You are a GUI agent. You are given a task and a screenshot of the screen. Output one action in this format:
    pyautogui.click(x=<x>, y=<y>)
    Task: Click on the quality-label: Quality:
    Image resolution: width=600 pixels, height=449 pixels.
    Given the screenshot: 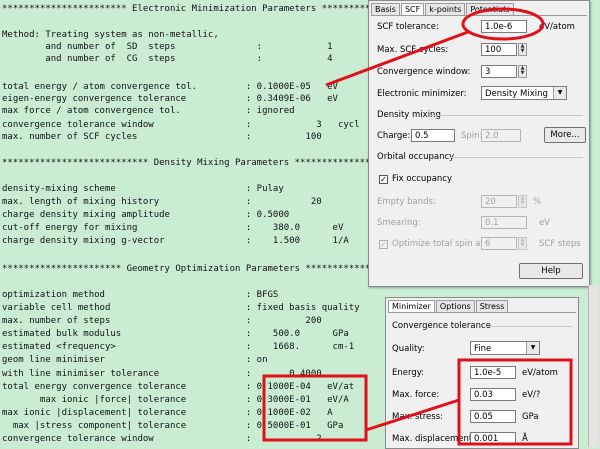 What is the action you would take?
    pyautogui.click(x=408, y=349)
    